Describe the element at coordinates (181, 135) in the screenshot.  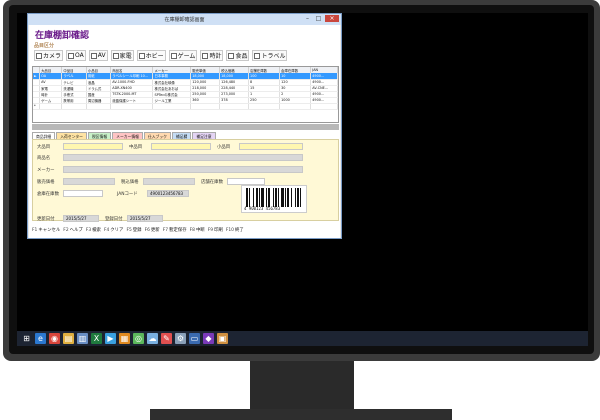
I see `detail-tab: 補足欄` at that location.